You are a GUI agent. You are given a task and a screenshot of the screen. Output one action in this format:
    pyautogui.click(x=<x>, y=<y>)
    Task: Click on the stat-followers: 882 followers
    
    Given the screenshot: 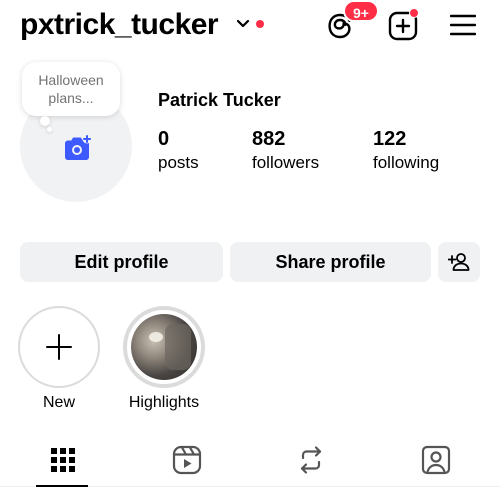 What is the action you would take?
    pyautogui.click(x=285, y=151)
    